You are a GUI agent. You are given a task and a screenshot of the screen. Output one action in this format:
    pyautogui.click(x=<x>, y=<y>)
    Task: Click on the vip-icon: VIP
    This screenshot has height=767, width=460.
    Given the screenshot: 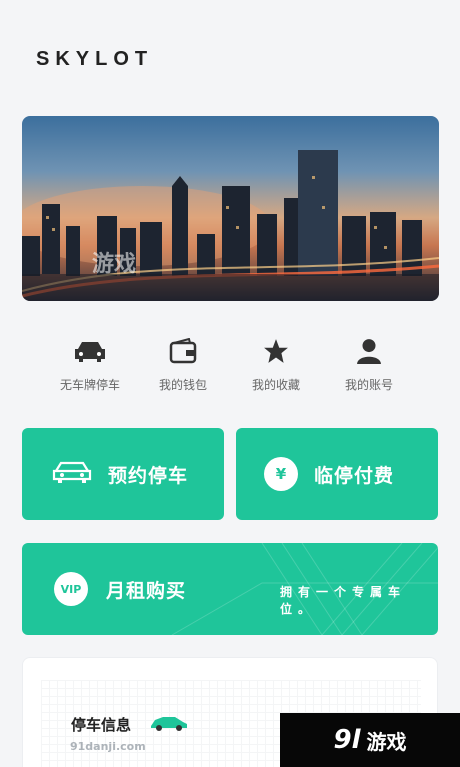 What is the action you would take?
    pyautogui.click(x=71, y=589)
    